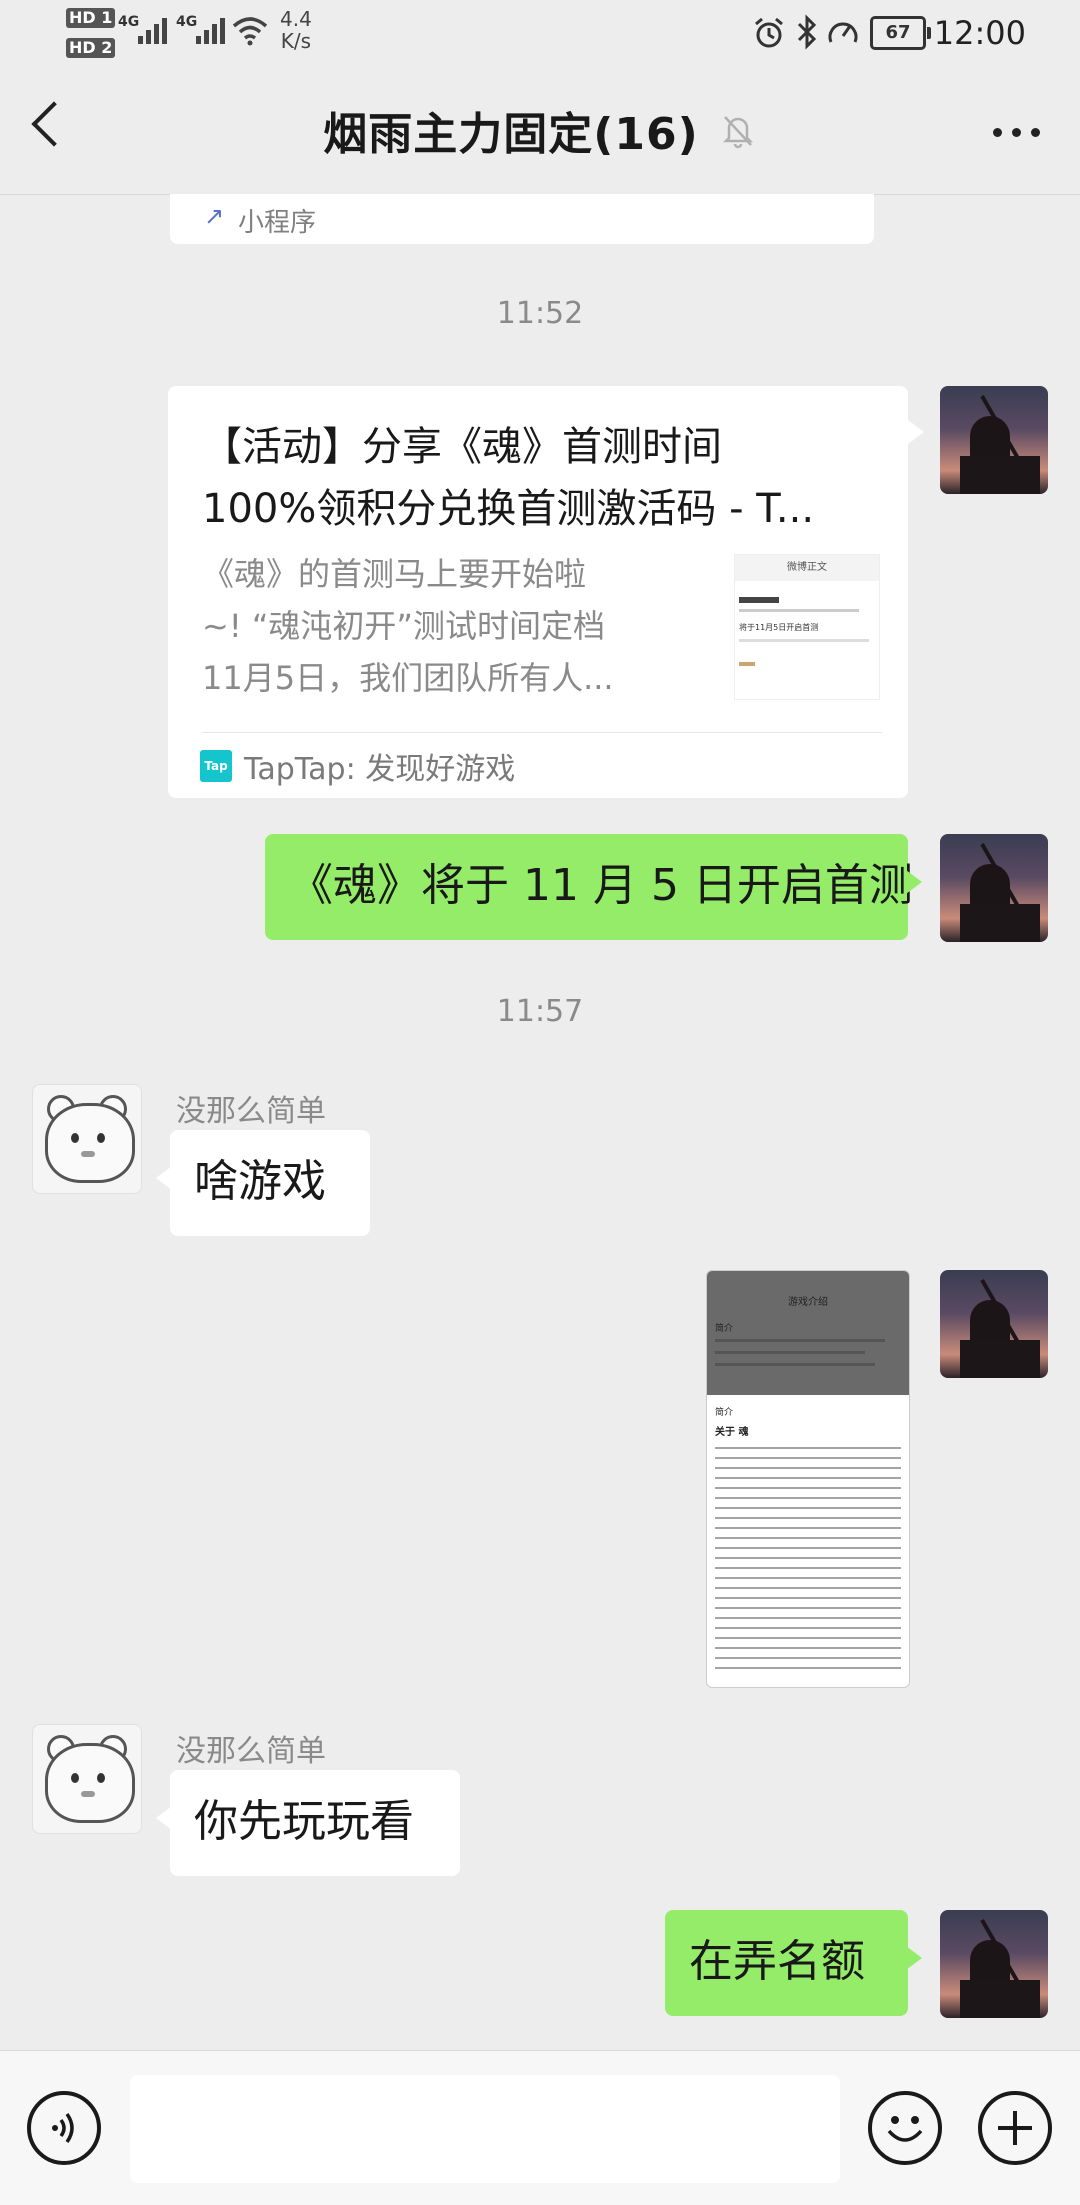  I want to click on mini-program-label: 小程序, so click(277, 223).